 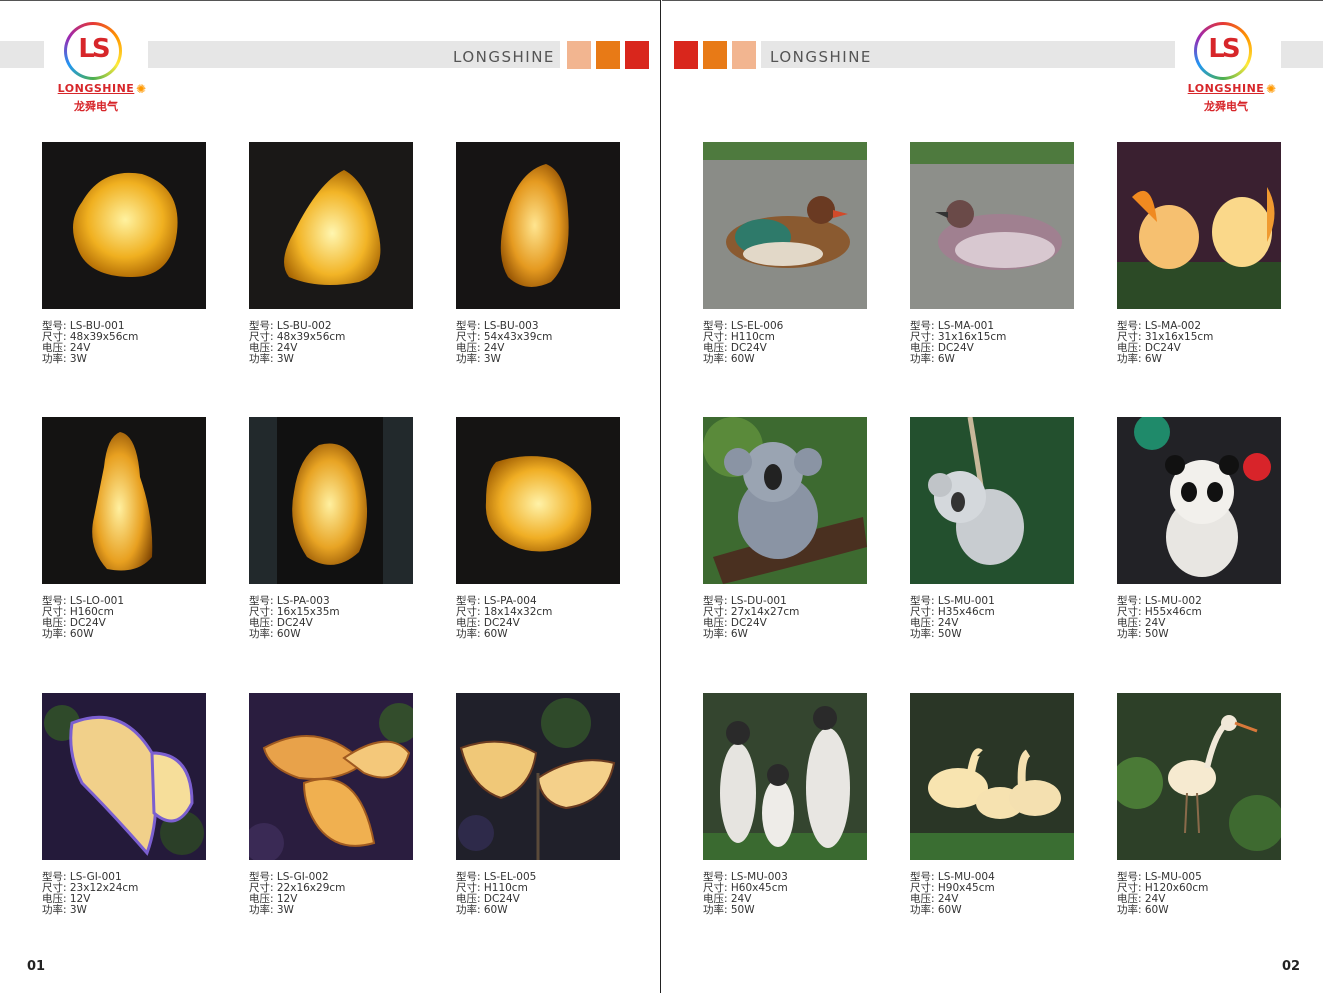 What do you see at coordinates (1302, 54) in the screenshot?
I see `header-band-right-stub` at bounding box center [1302, 54].